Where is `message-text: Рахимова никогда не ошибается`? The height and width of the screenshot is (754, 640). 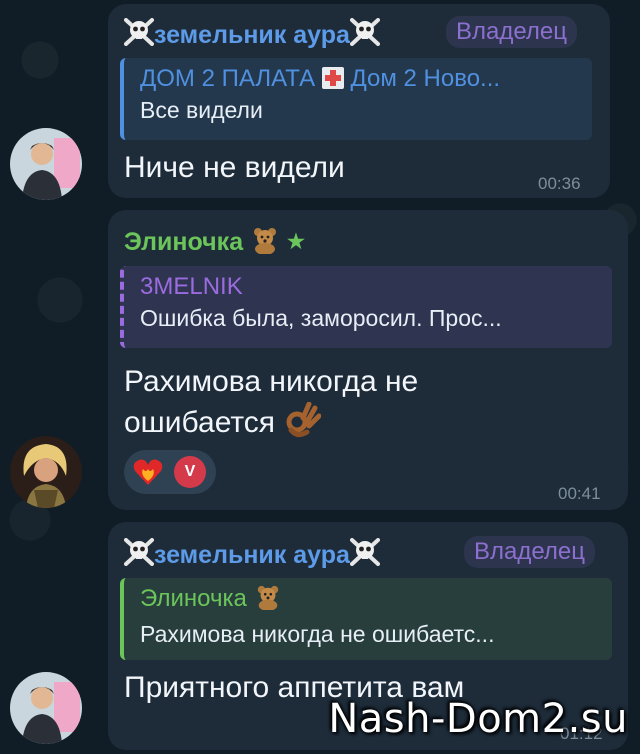
message-text: Рахимова никогда не ошибается is located at coordinates (271, 405).